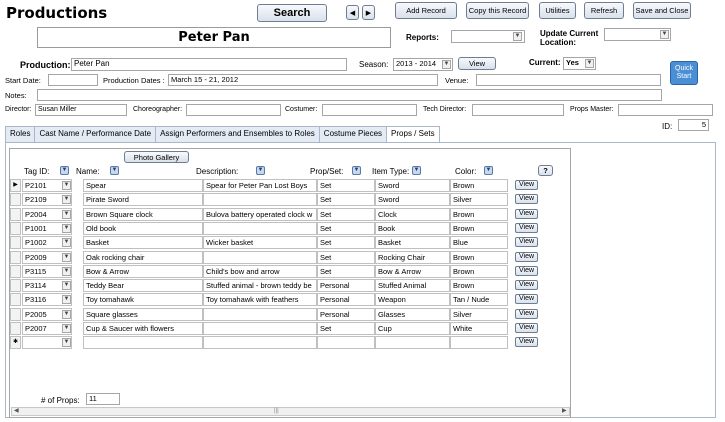  Describe the element at coordinates (412, 314) in the screenshot. I see `cell-type: Glasses` at that location.